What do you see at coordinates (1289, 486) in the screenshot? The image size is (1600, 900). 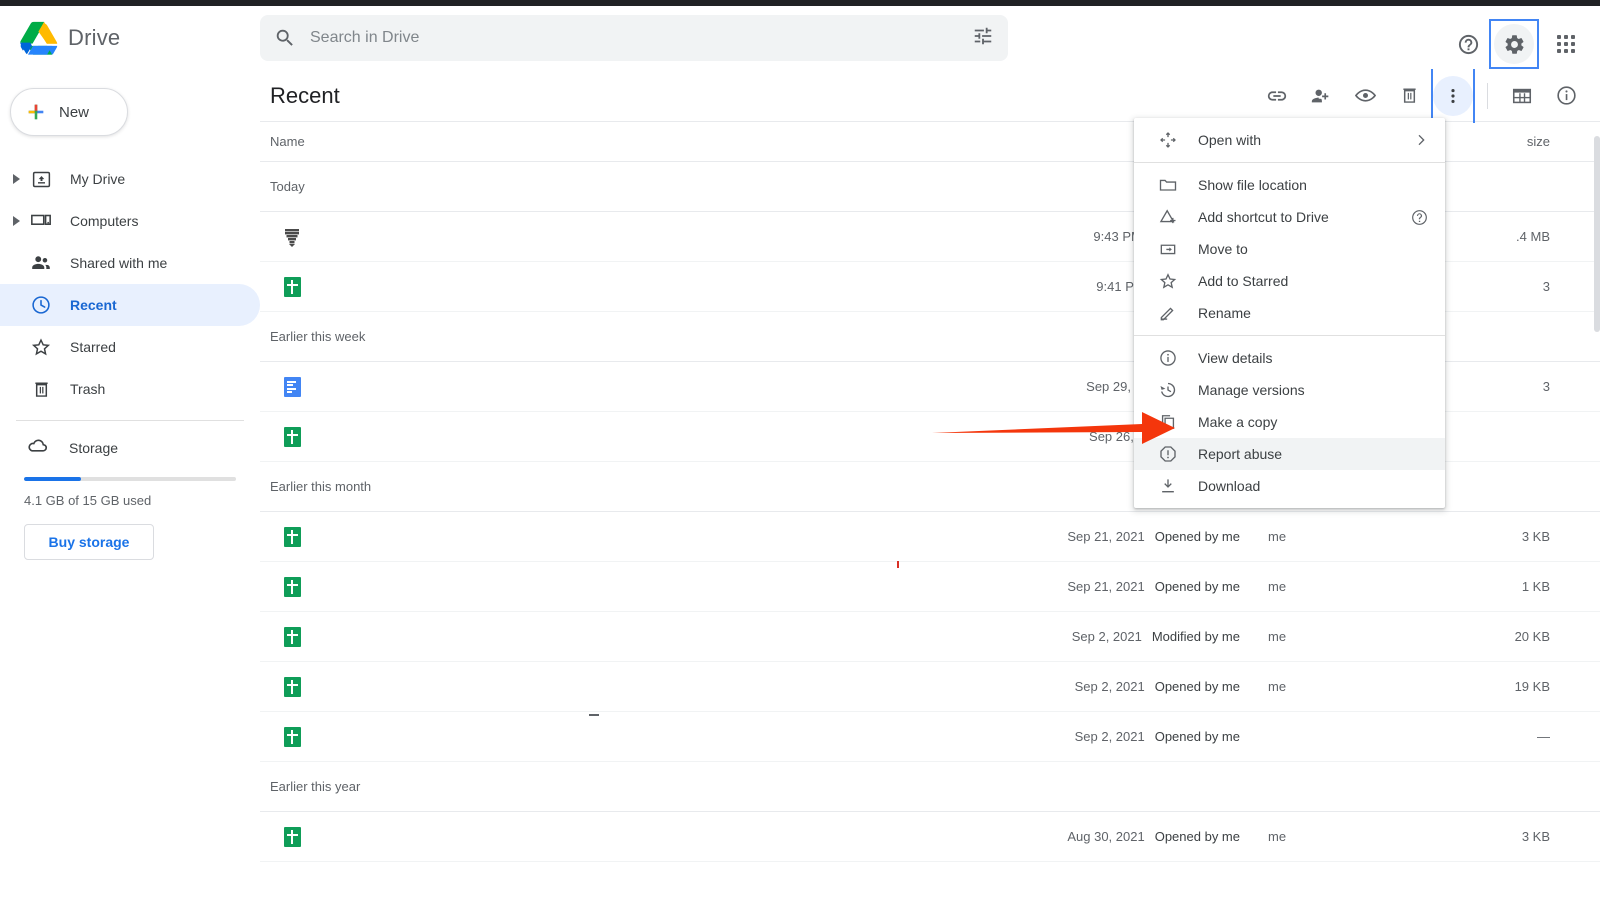 I see `menu-item-download: Download` at bounding box center [1289, 486].